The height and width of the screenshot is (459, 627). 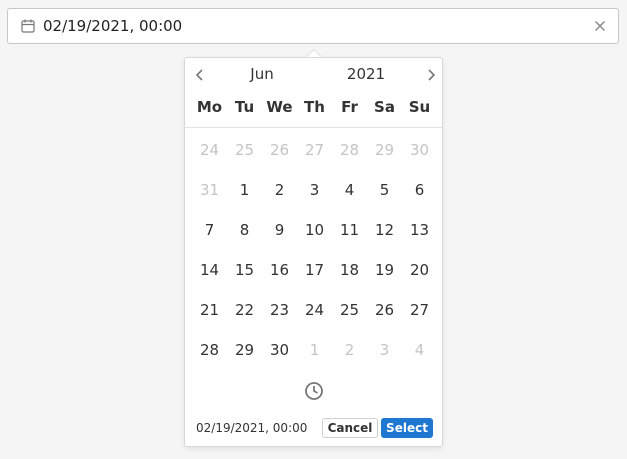 What do you see at coordinates (366, 74) in the screenshot?
I see `year-selector: 2021` at bounding box center [366, 74].